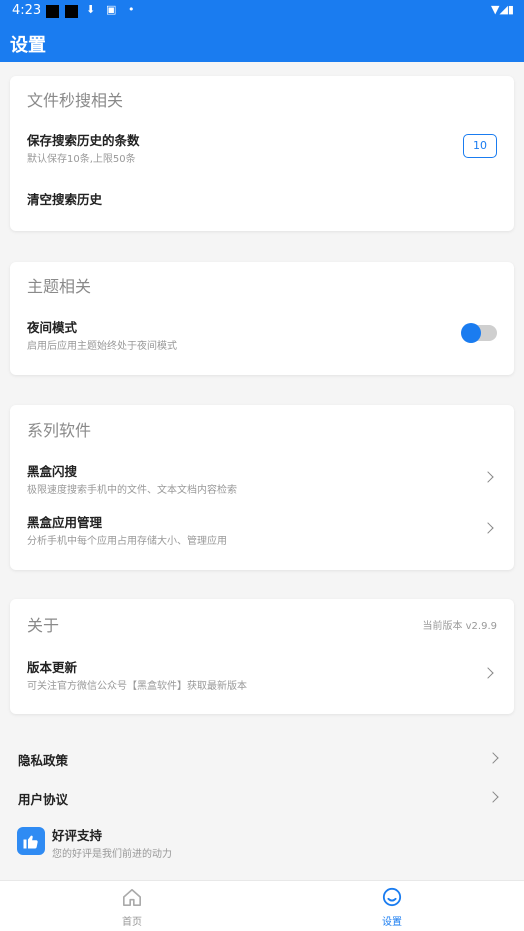 Image resolution: width=524 pixels, height=931 pixels. I want to click on thumbs-up-icon, so click(31, 841).